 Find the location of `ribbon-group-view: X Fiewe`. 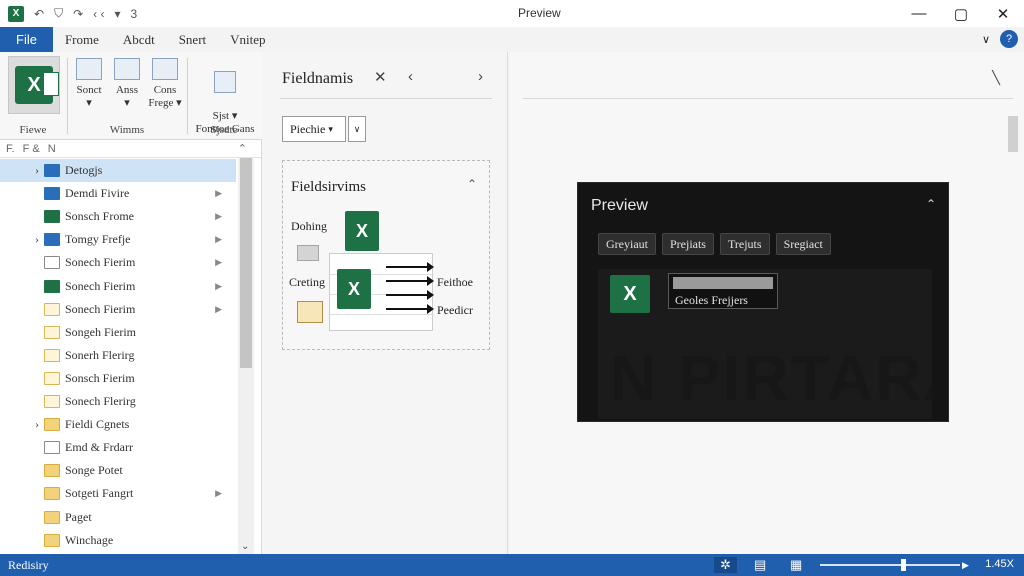

ribbon-group-view: X Fiewe is located at coordinates (33, 96).